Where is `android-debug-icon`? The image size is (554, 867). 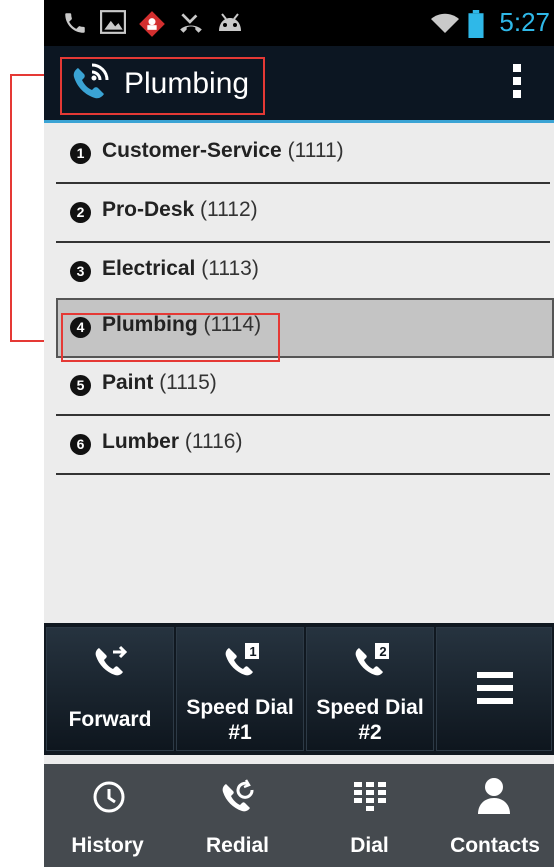 android-debug-icon is located at coordinates (230, 23).